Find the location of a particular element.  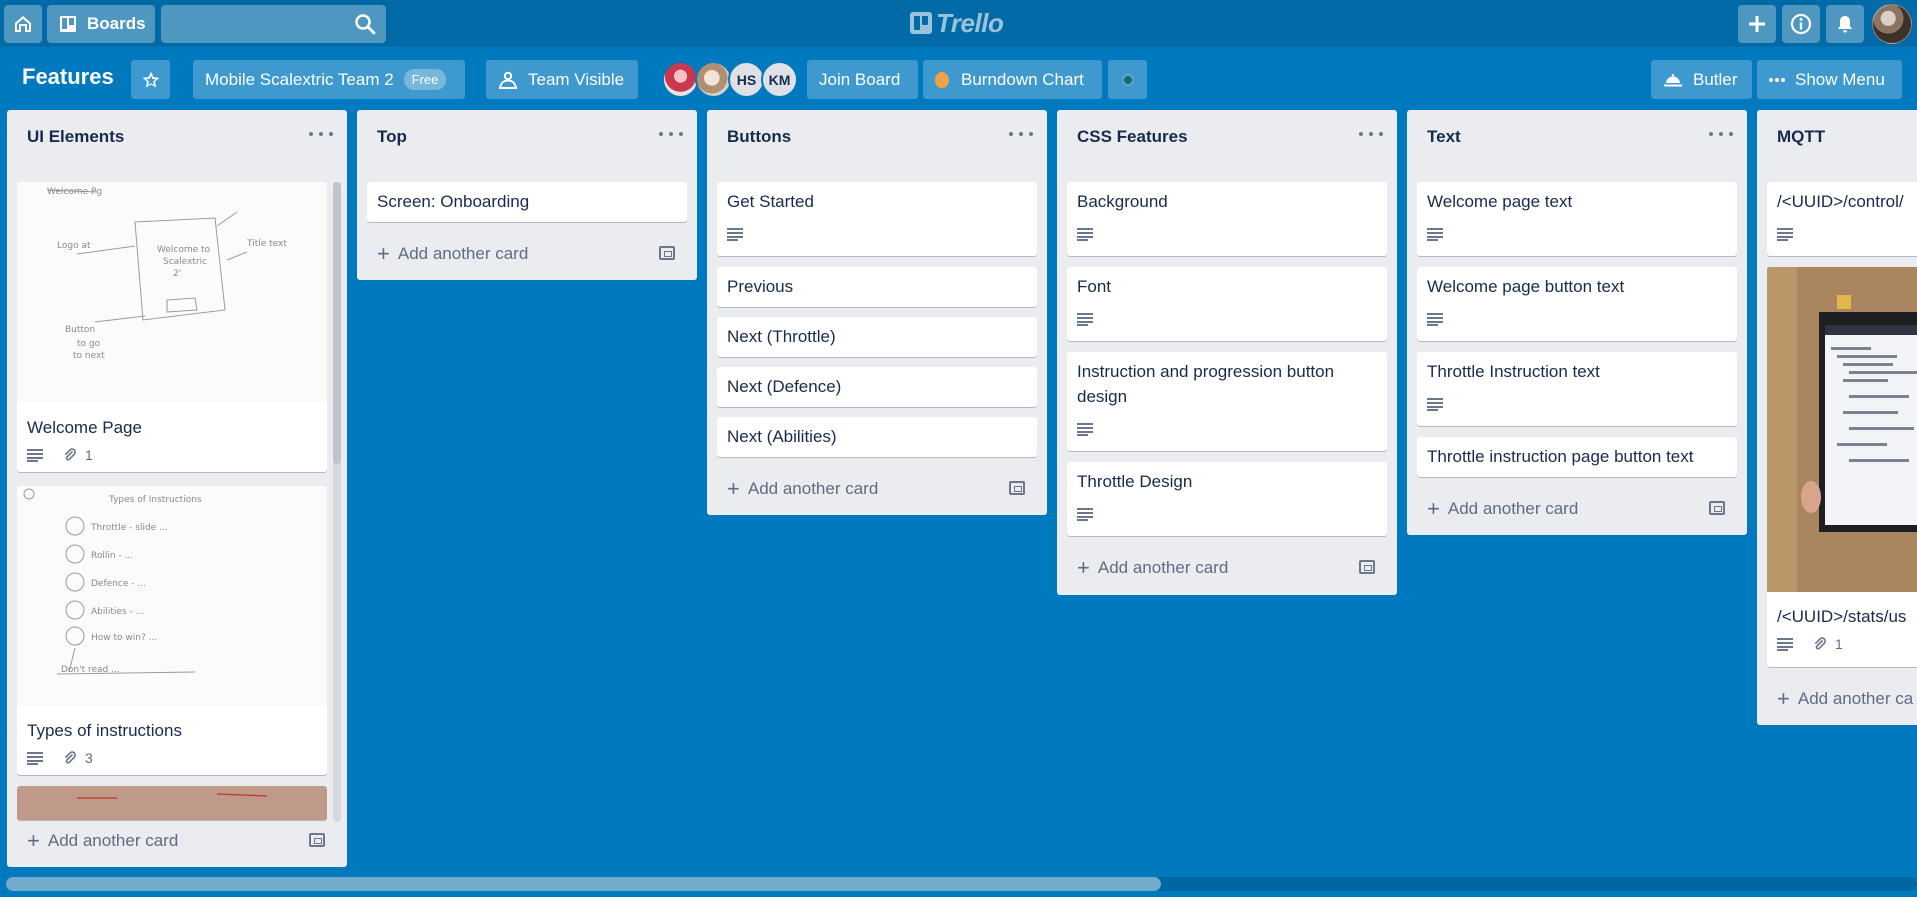

powerup-icon is located at coordinates (1127, 79).